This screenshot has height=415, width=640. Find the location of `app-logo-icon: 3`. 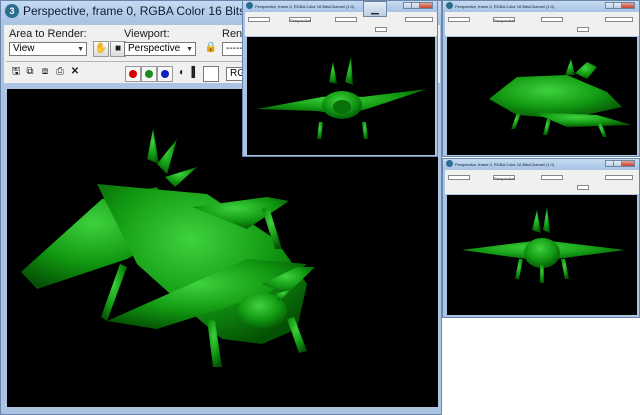

app-logo-icon: 3 is located at coordinates (12, 11).